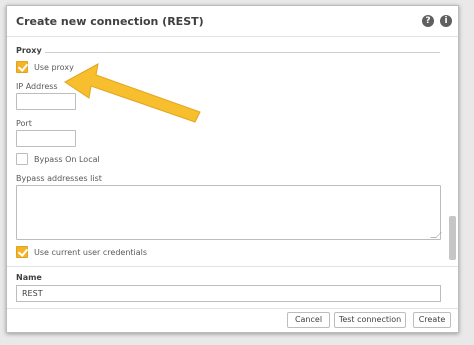 The height and width of the screenshot is (345, 474). I want to click on dialog-header: Create new connection (REST) ? i, so click(232, 21).